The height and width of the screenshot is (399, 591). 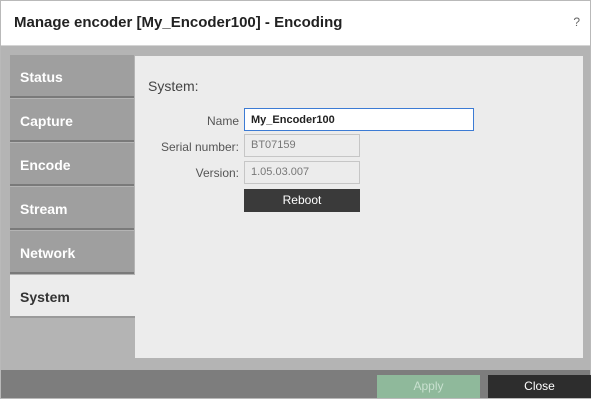 I want to click on name-label: Name, so click(x=222, y=121).